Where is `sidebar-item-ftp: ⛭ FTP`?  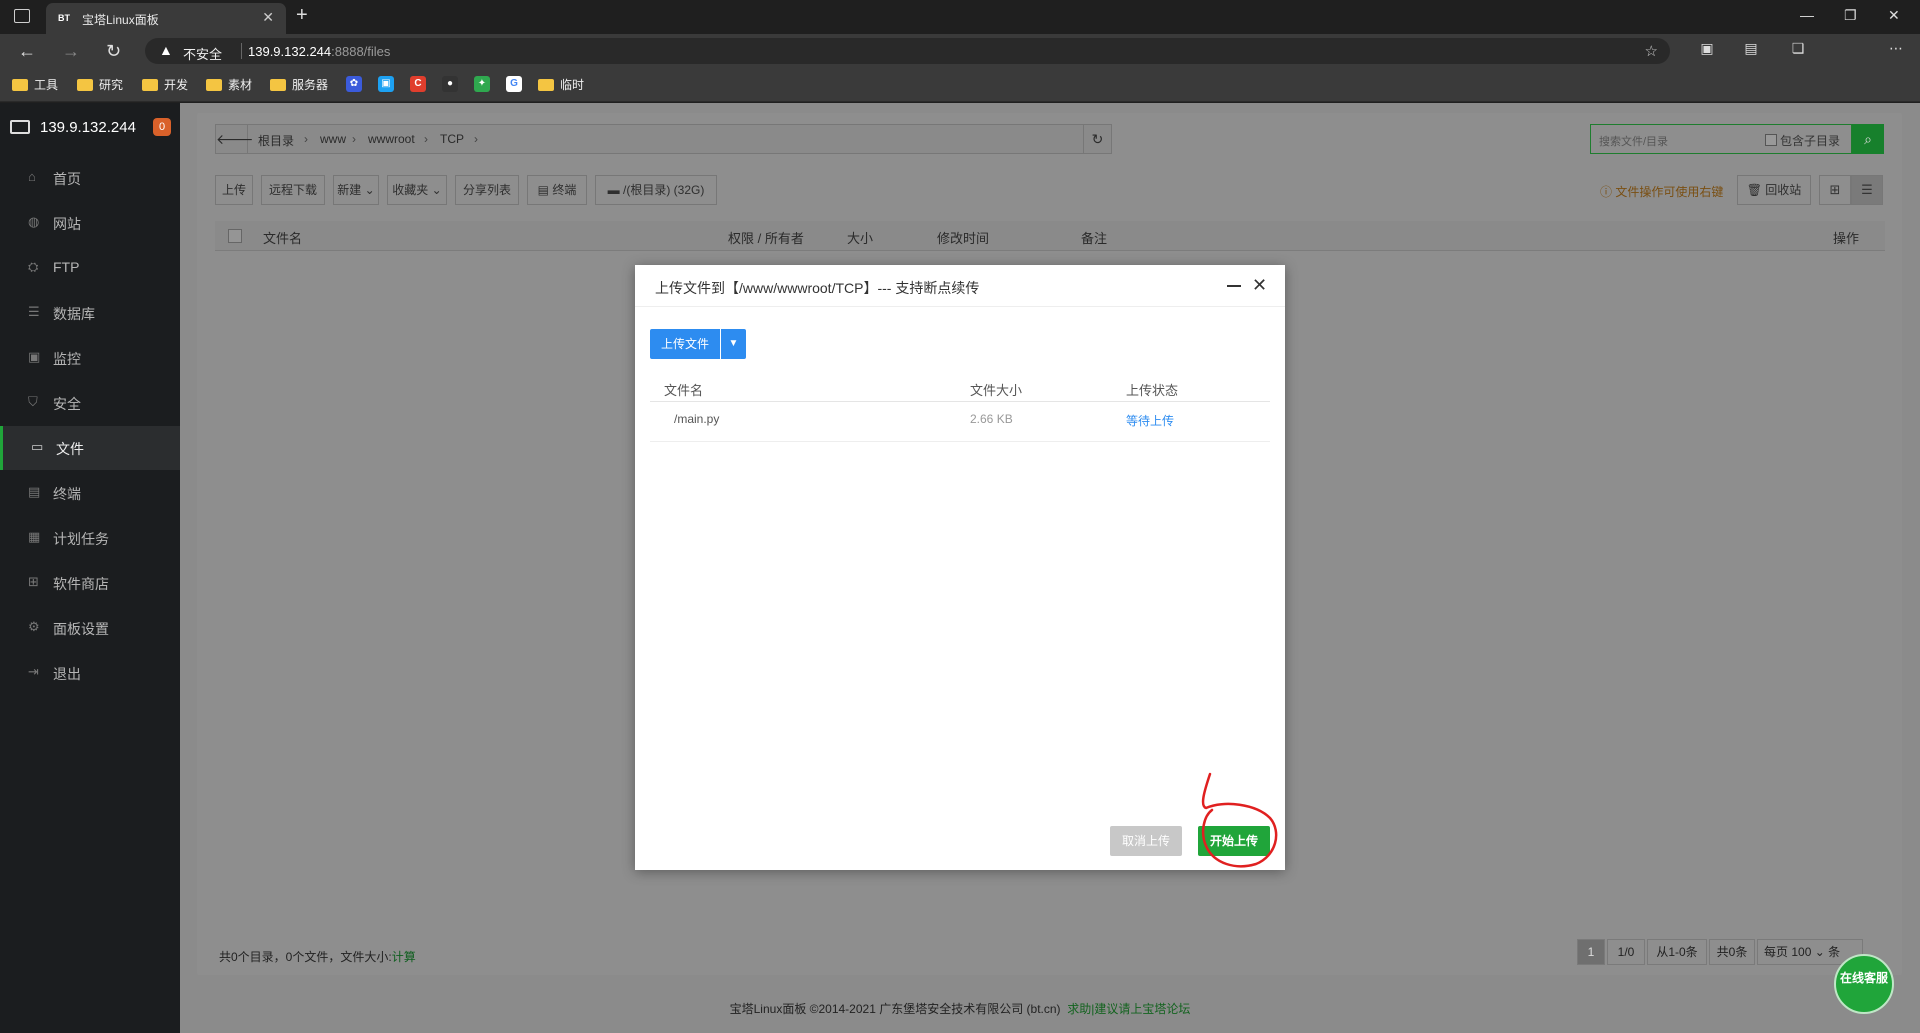 sidebar-item-ftp: ⛭ FTP is located at coordinates (90, 268).